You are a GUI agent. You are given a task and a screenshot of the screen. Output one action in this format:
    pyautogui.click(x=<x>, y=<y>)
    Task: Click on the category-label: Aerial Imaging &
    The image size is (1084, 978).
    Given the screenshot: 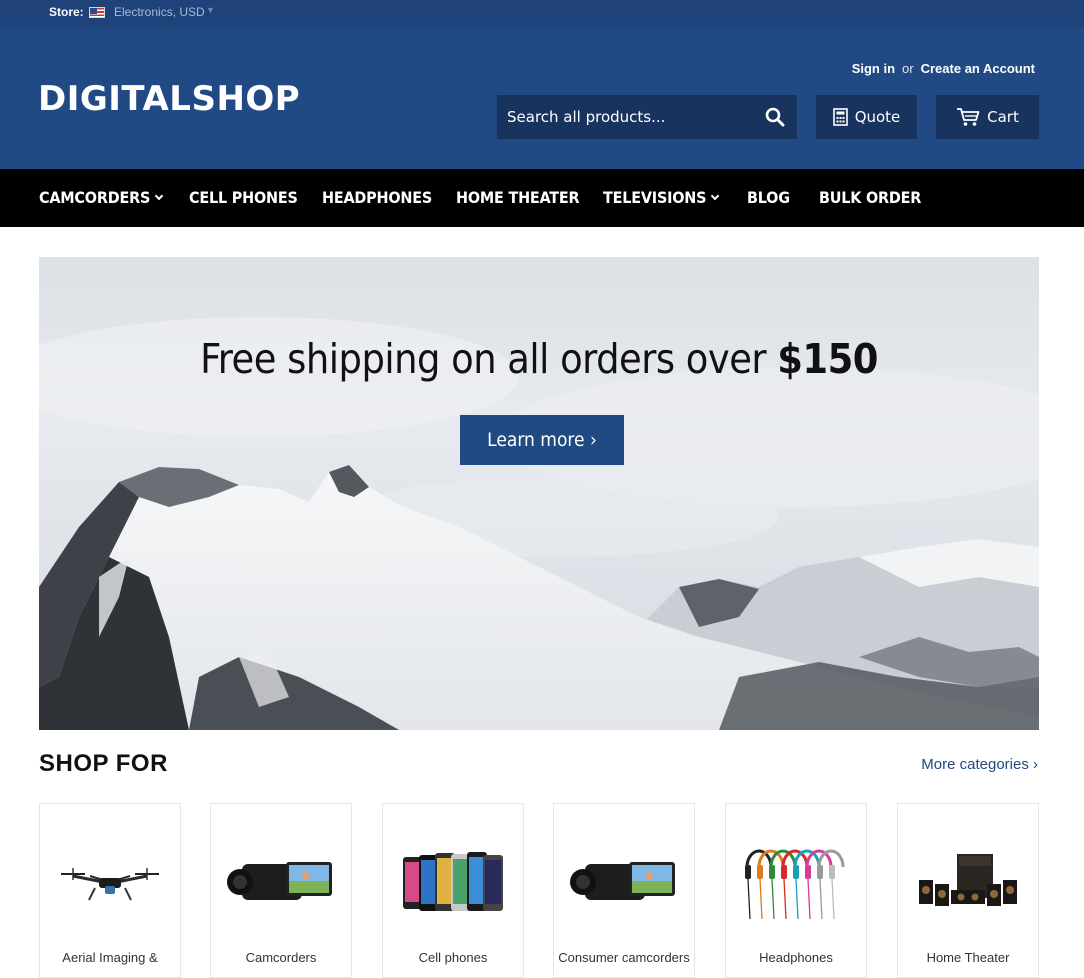 What is the action you would take?
    pyautogui.click(x=110, y=957)
    